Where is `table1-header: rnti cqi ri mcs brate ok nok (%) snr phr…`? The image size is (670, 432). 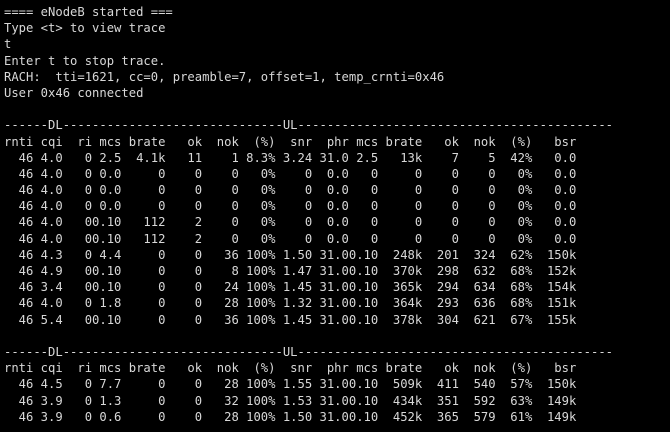 table1-header: rnti cqi ri mcs brate ok nok (%) snr phr… is located at coordinates (290, 141).